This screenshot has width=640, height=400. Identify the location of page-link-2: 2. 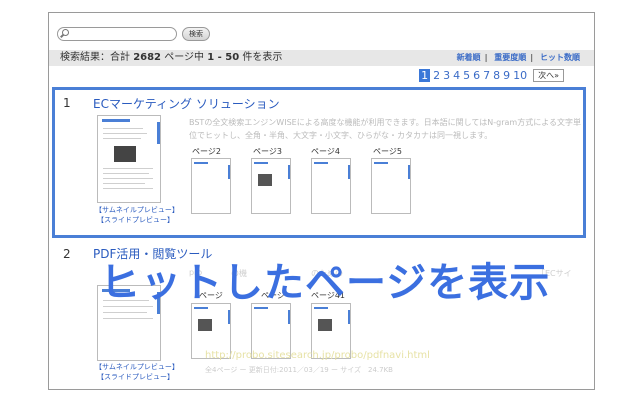
(436, 75).